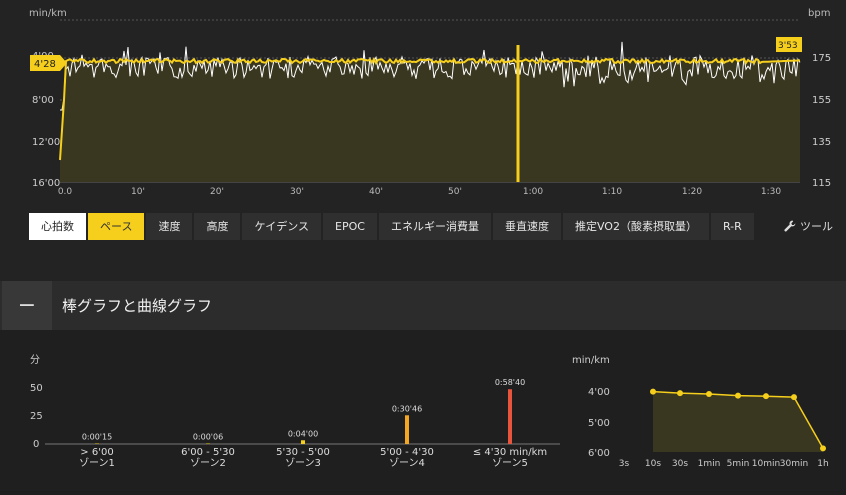 Image resolution: width=846 pixels, height=495 pixels. I want to click on bar-y-tick-25: 25, so click(36, 416).